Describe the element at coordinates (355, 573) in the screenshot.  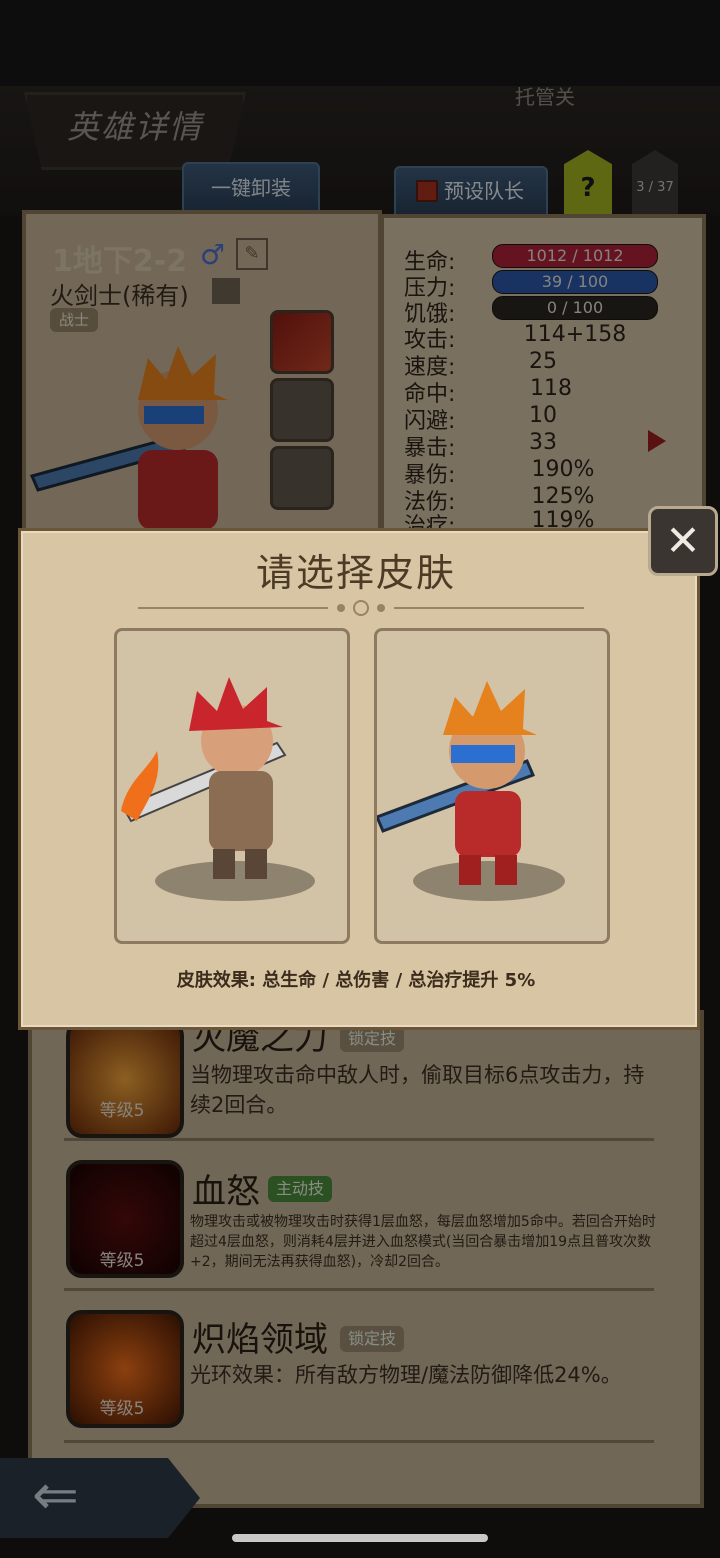
I see `dialog-title: 请选择皮肤` at that location.